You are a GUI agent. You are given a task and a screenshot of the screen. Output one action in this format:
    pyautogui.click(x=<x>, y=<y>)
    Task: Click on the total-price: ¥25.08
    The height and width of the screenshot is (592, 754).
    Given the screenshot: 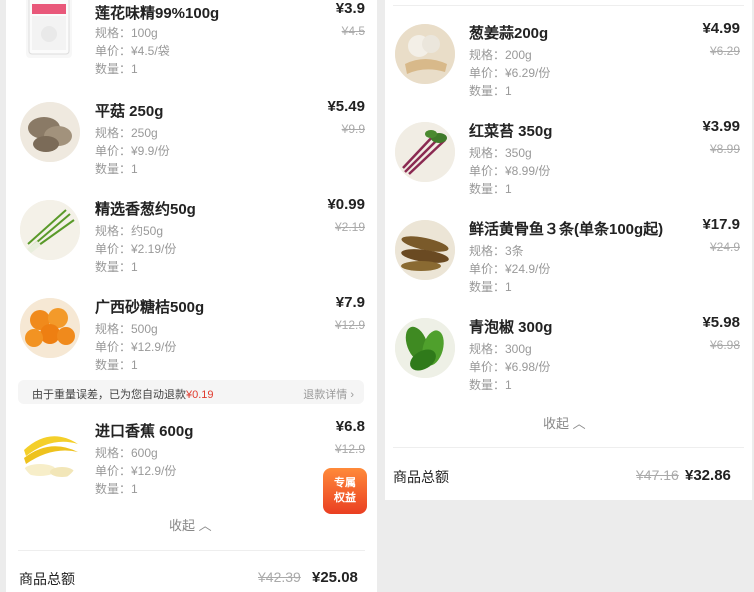 What is the action you would take?
    pyautogui.click(x=335, y=577)
    